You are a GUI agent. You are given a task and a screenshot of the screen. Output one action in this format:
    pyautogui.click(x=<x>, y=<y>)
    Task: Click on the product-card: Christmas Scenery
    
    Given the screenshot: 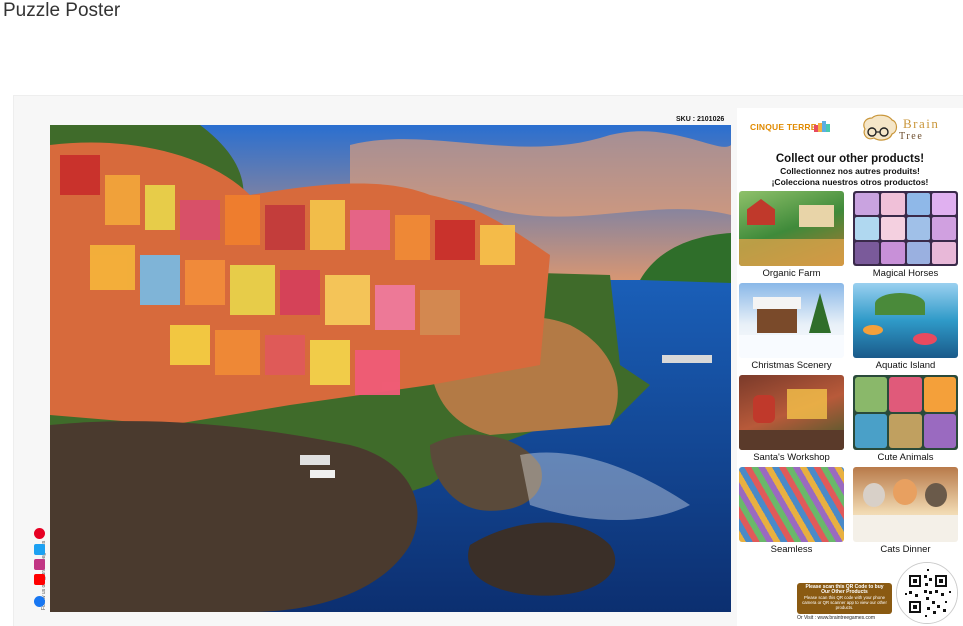 What is the action you would take?
    pyautogui.click(x=791, y=327)
    